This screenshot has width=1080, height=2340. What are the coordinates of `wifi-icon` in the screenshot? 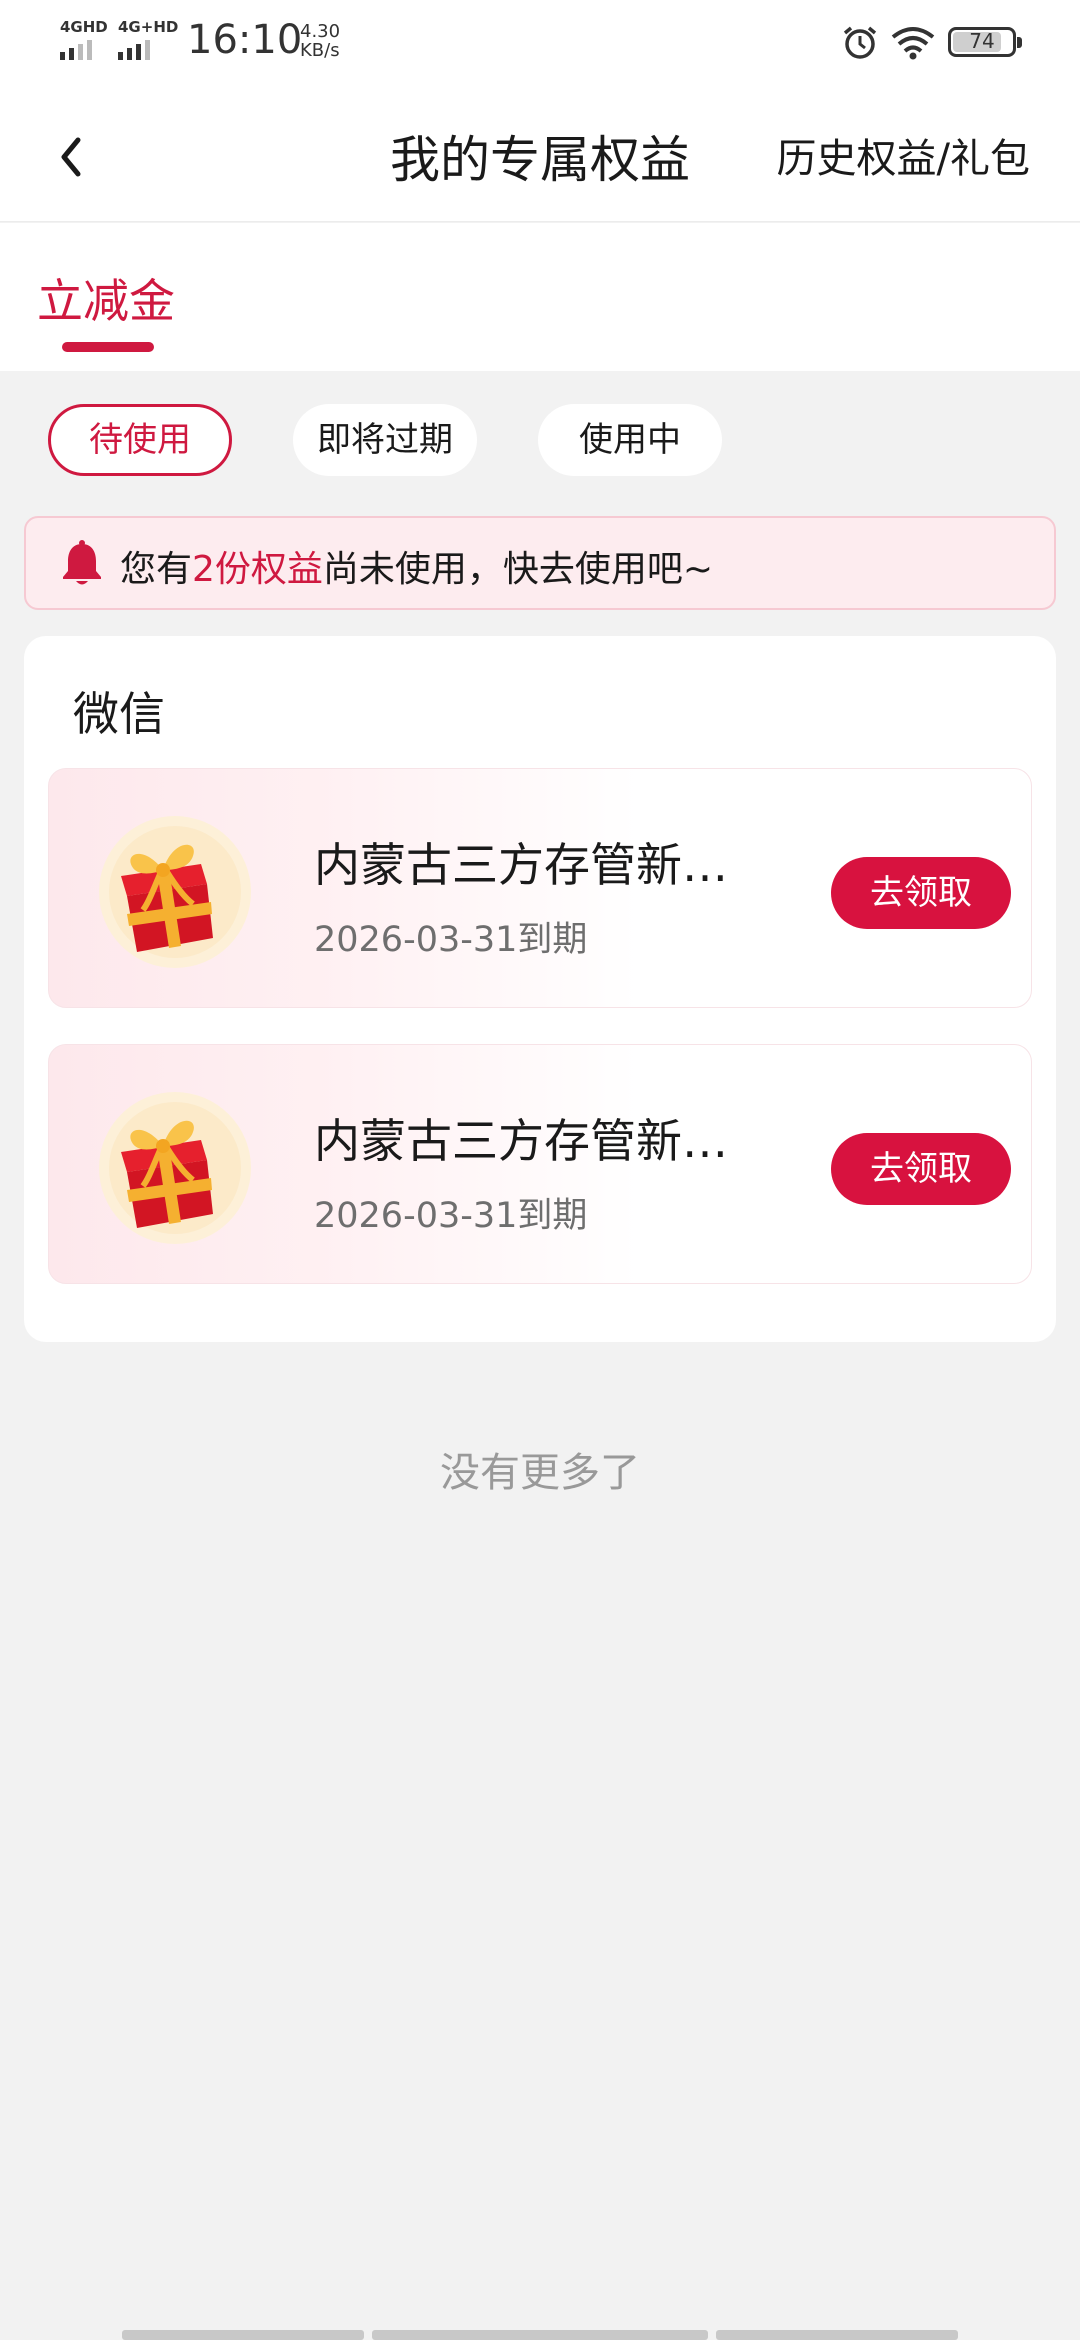 It's located at (913, 45).